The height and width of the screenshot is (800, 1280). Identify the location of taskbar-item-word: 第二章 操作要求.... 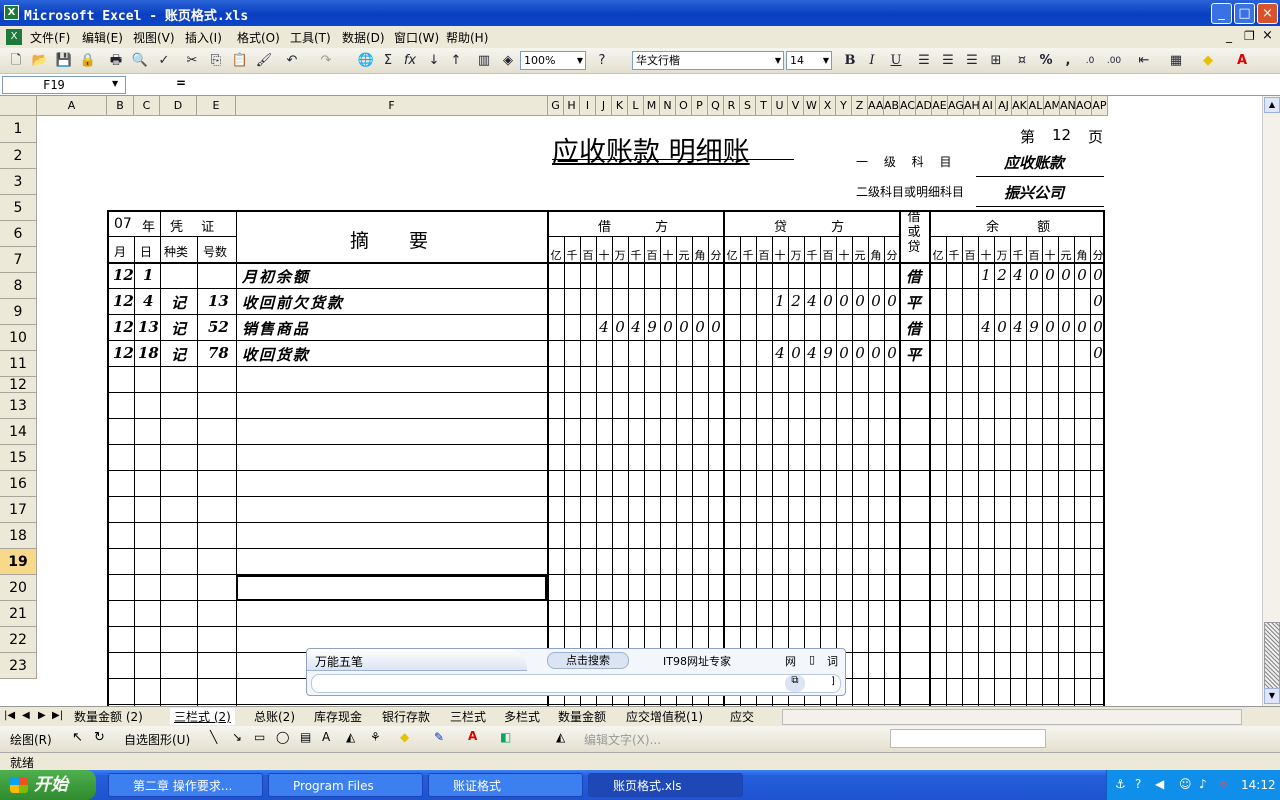
(185, 785).